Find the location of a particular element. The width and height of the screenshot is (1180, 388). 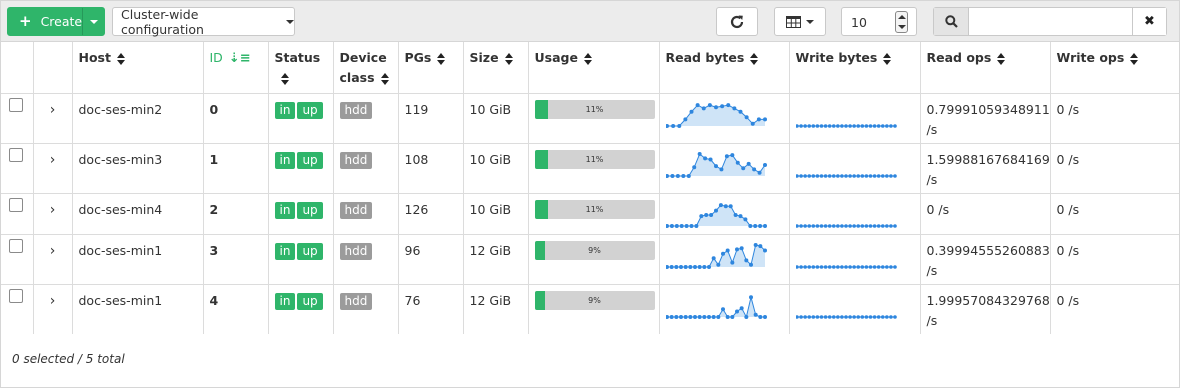

header-read-bytes: Read bytes is located at coordinates (724, 68).